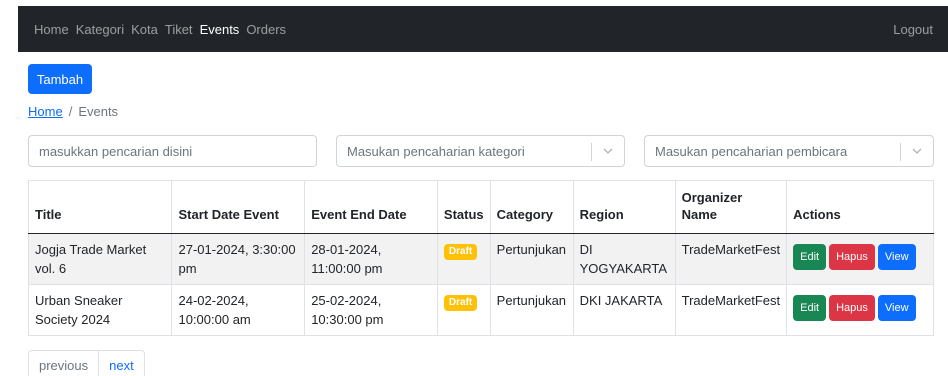 The width and height of the screenshot is (948, 376). Describe the element at coordinates (730, 207) in the screenshot. I see `column-header-organizer: Organizer Name` at that location.